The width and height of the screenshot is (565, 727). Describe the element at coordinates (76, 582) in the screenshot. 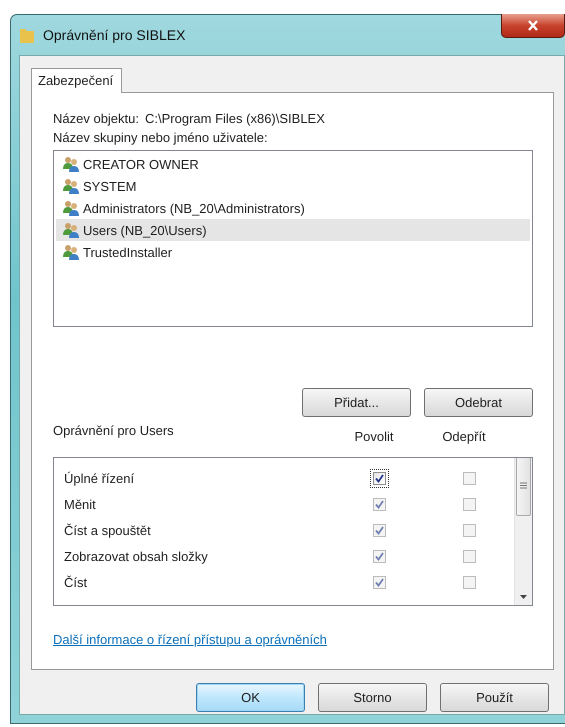

I see `permission-name: Číst` at that location.